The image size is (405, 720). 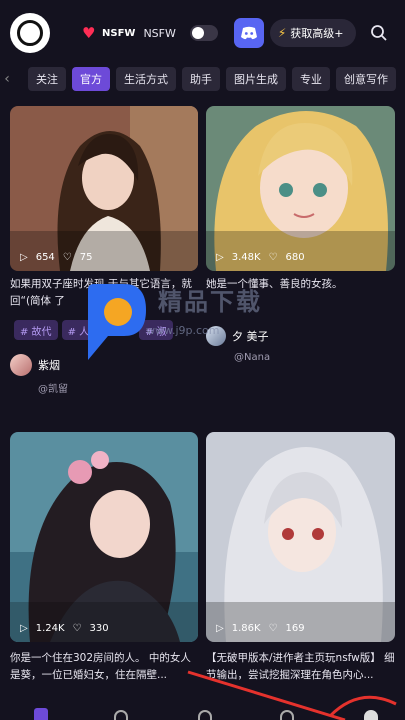 What do you see at coordinates (300, 537) in the screenshot?
I see `card-image: ▷ 1.86K ♡ 169` at bounding box center [300, 537].